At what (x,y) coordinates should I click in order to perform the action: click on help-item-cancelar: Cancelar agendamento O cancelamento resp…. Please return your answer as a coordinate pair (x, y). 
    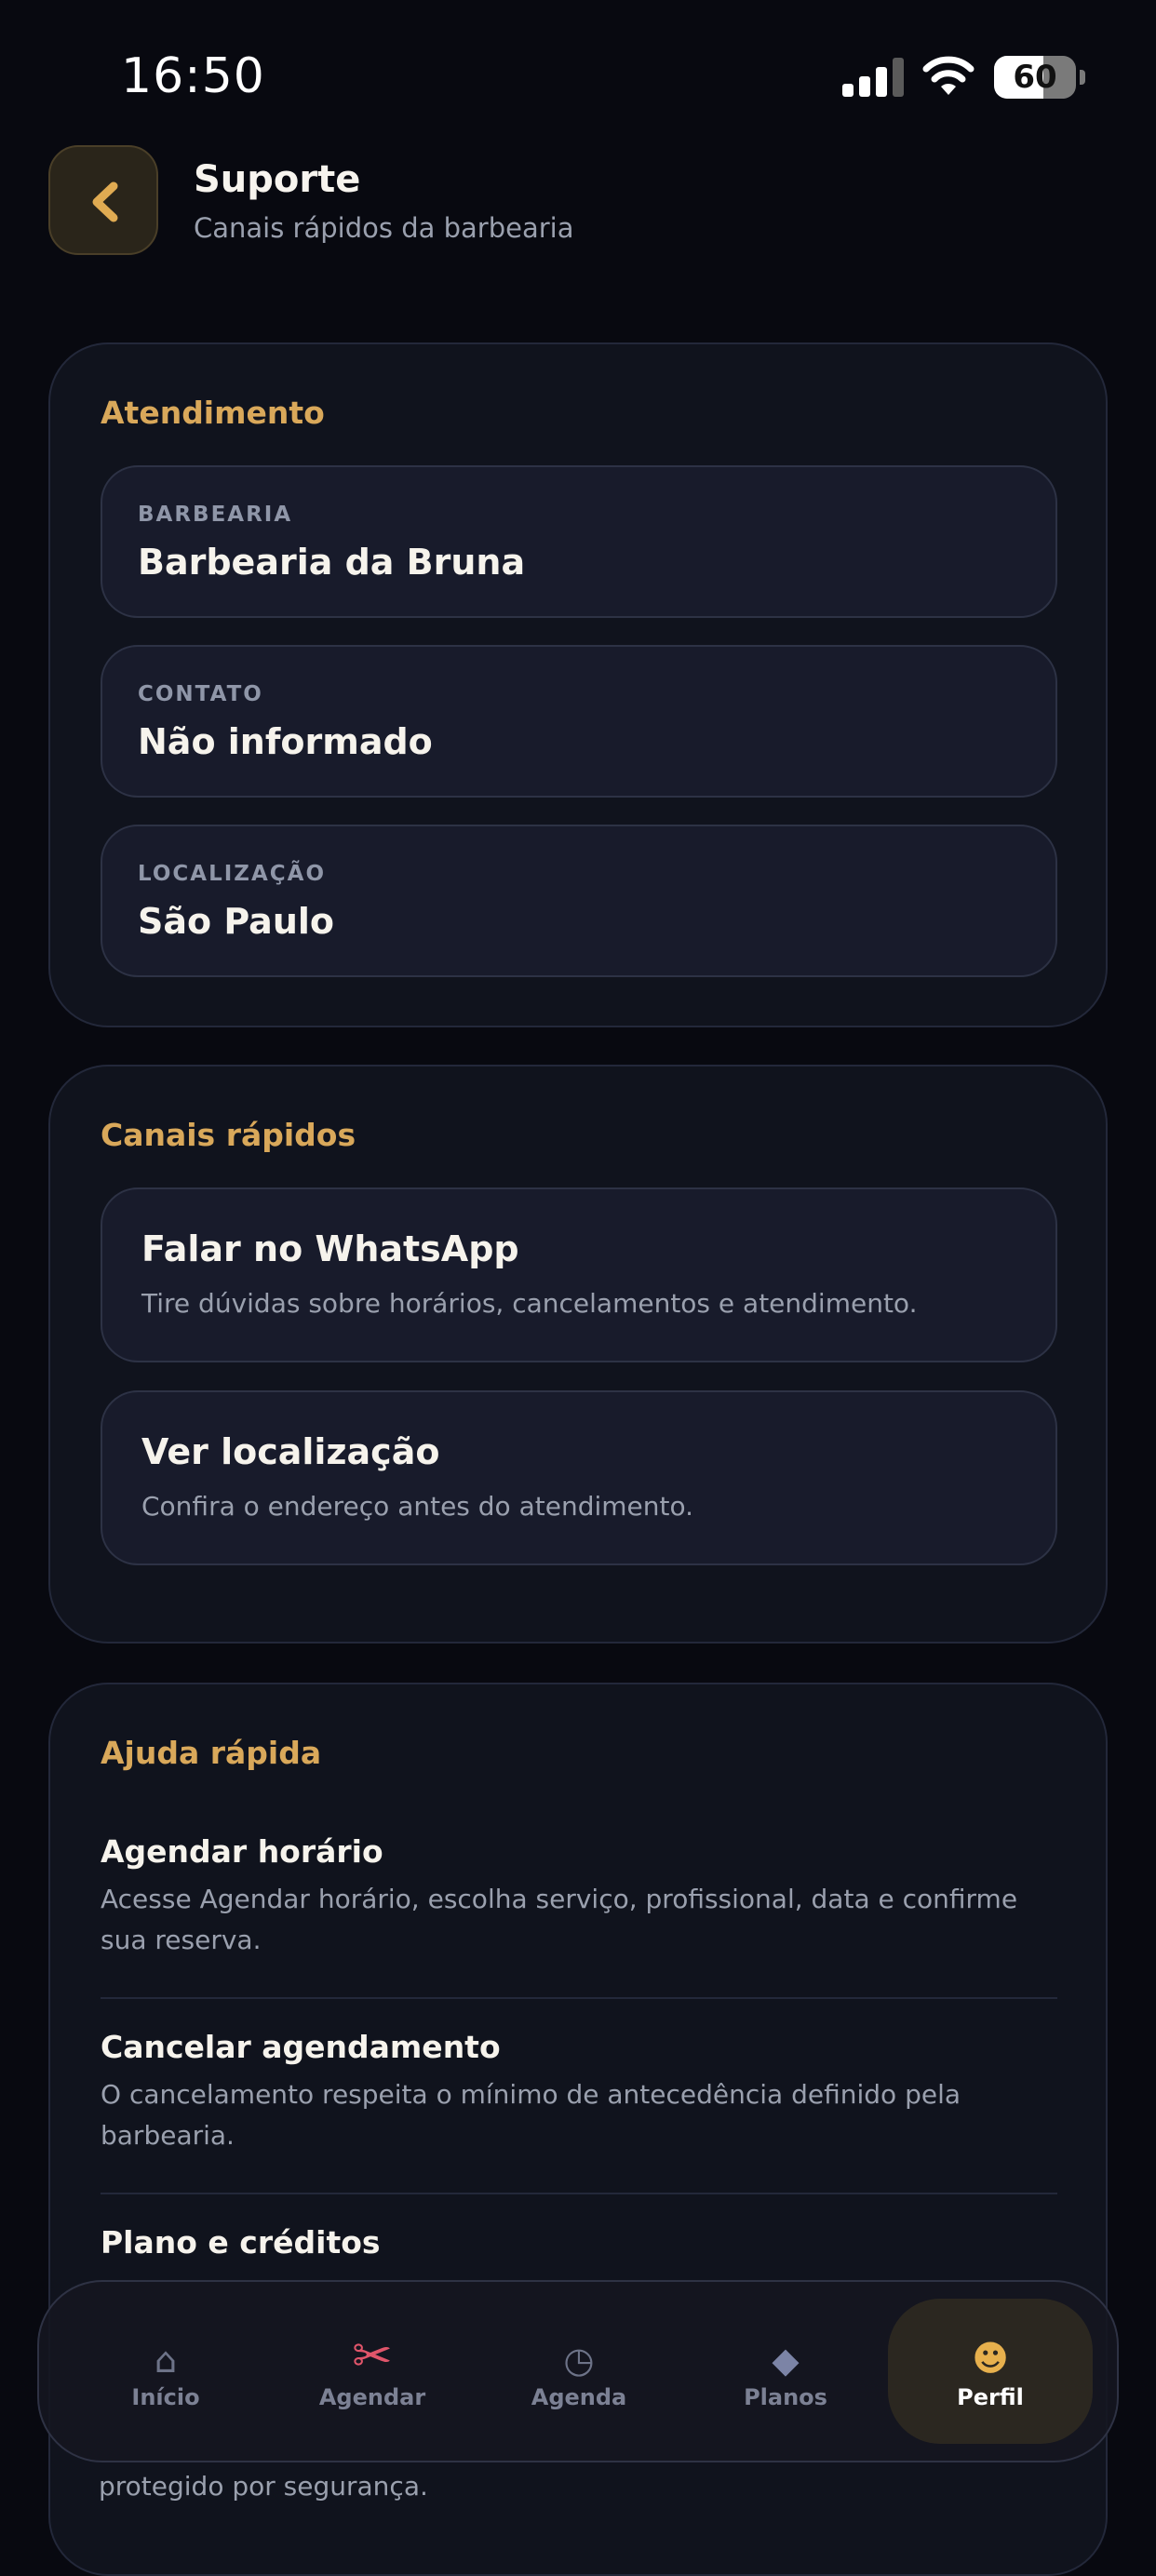
    Looking at the image, I should click on (579, 2092).